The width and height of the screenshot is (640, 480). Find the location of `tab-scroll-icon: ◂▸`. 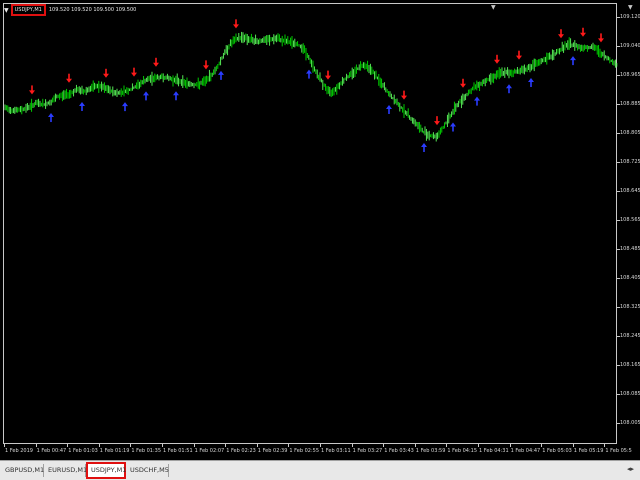

tab-scroll-icon: ◂▸ is located at coordinates (630, 469).